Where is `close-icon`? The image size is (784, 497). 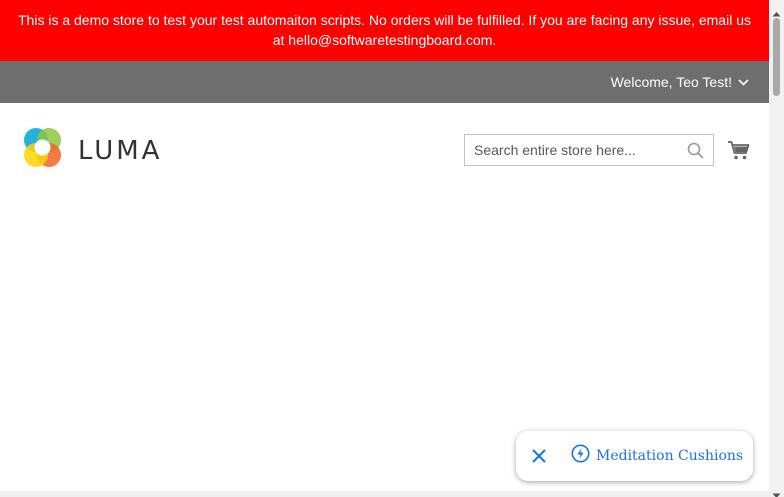 close-icon is located at coordinates (539, 458).